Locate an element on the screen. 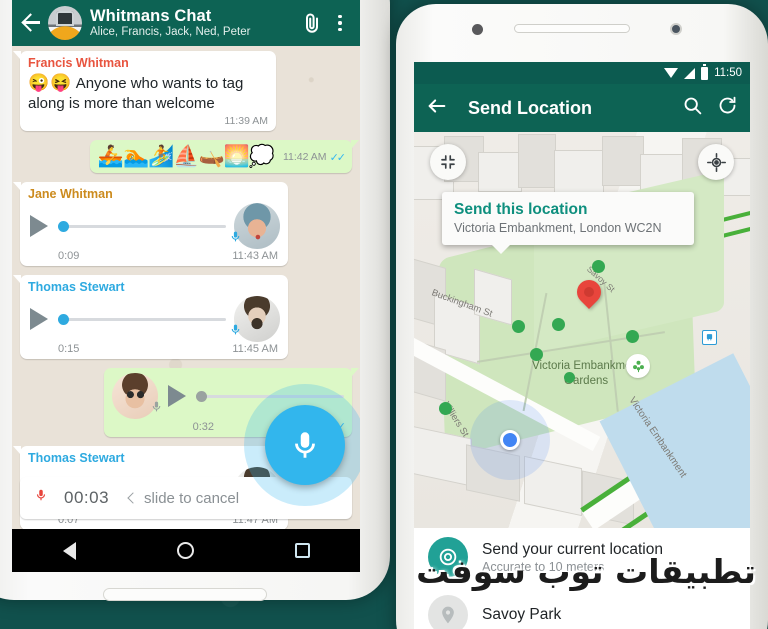 This screenshot has width=768, height=629. message-emoji: 😜😝 is located at coordinates (50, 82).